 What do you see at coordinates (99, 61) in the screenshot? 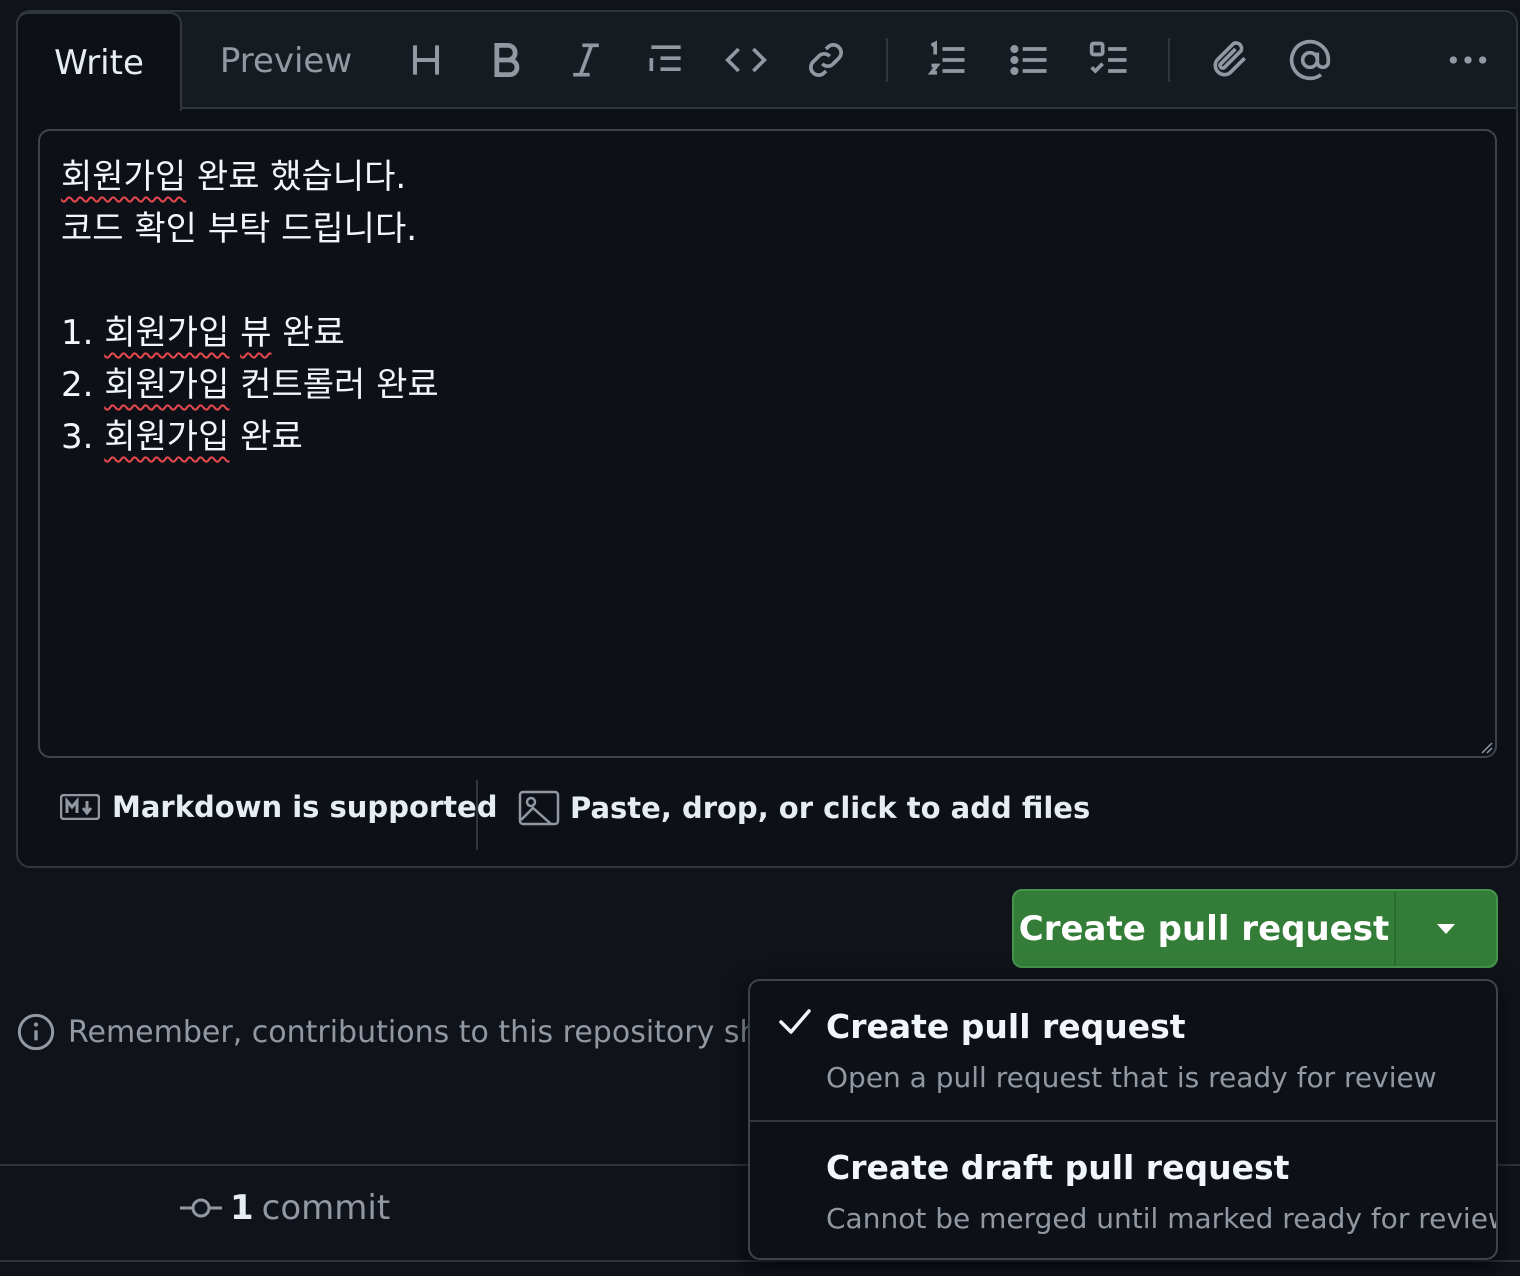
I see `tab-write: Write` at bounding box center [99, 61].